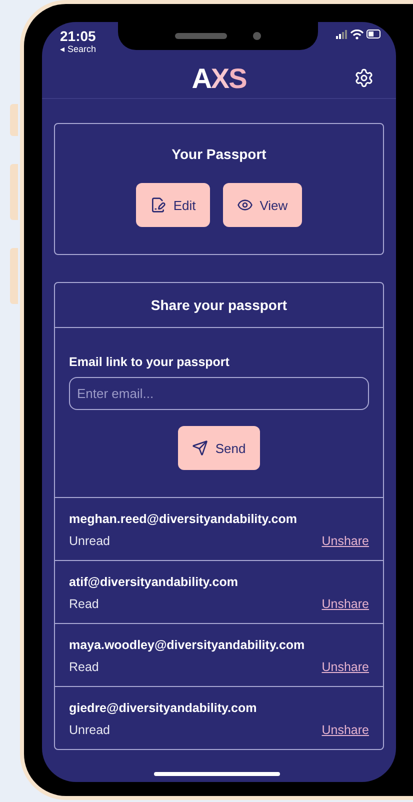  Describe the element at coordinates (154, 582) in the screenshot. I see `share-email: atif@diversityandability.com` at that location.